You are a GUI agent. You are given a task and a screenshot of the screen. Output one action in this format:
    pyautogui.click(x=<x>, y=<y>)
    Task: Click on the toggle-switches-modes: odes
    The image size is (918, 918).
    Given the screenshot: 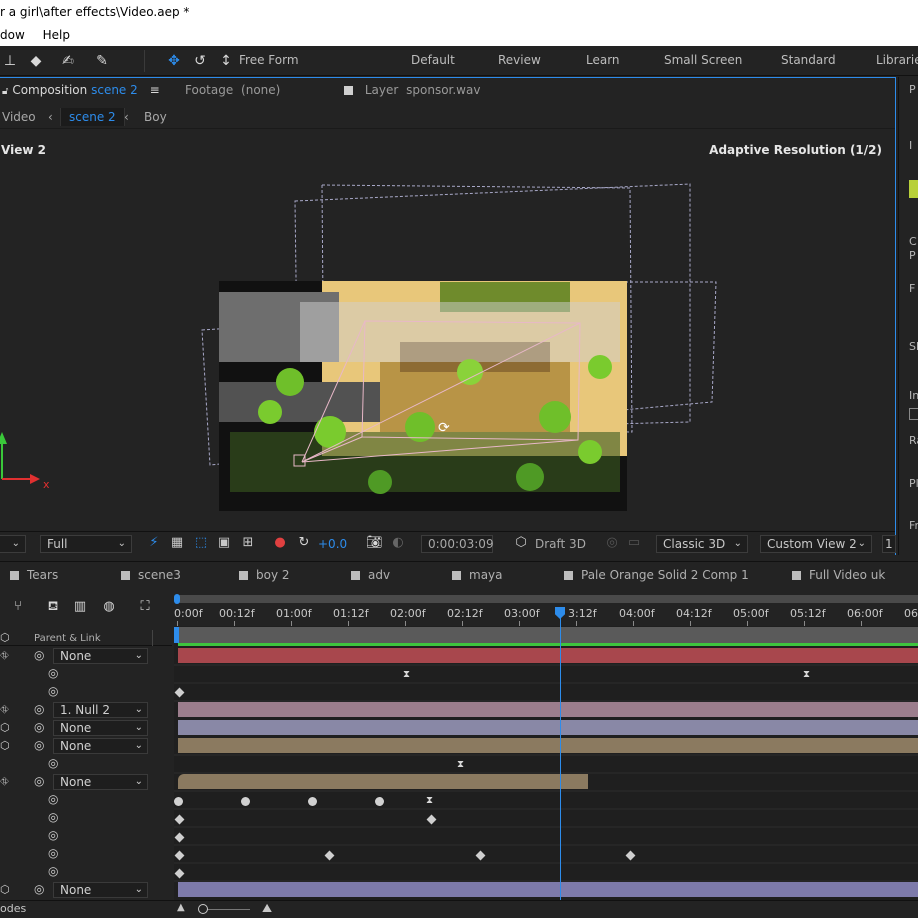 What is the action you would take?
    pyautogui.click(x=13, y=908)
    